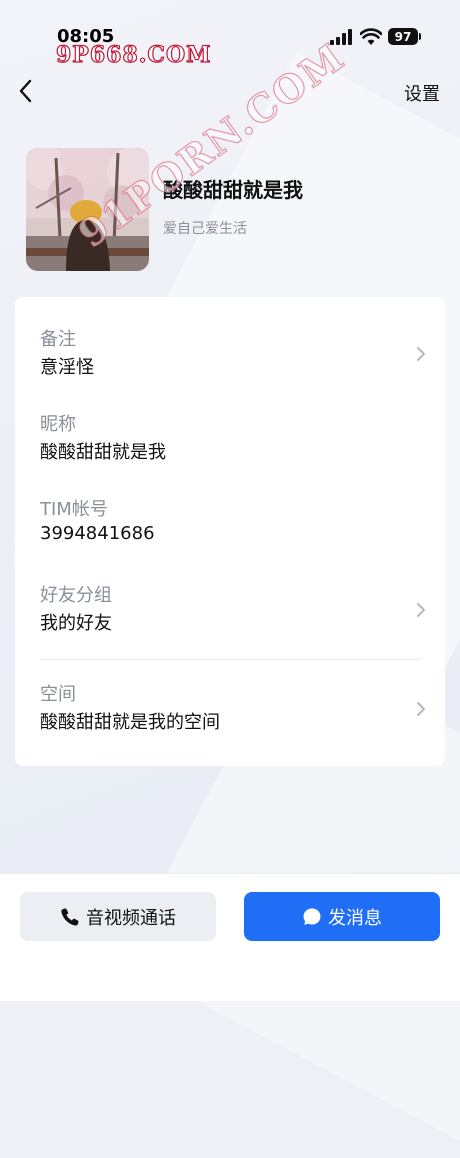 The image size is (460, 1158). Describe the element at coordinates (233, 190) in the screenshot. I see `profile-name: 酸酸甜甜就是我` at that location.